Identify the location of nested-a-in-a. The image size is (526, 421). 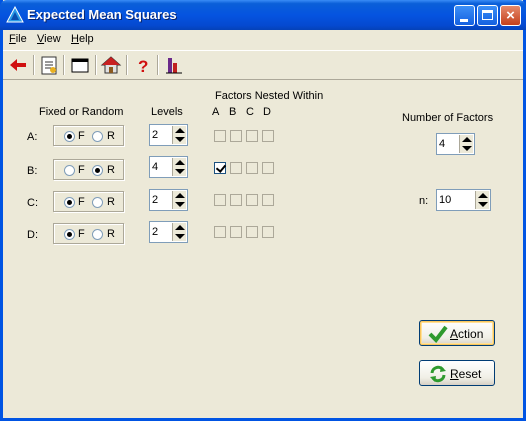
(220, 136).